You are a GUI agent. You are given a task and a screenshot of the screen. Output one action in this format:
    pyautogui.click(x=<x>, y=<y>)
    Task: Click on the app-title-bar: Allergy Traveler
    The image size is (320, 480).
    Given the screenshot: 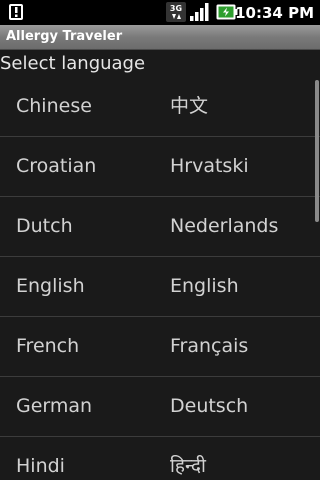 What is the action you would take?
    pyautogui.click(x=160, y=37)
    